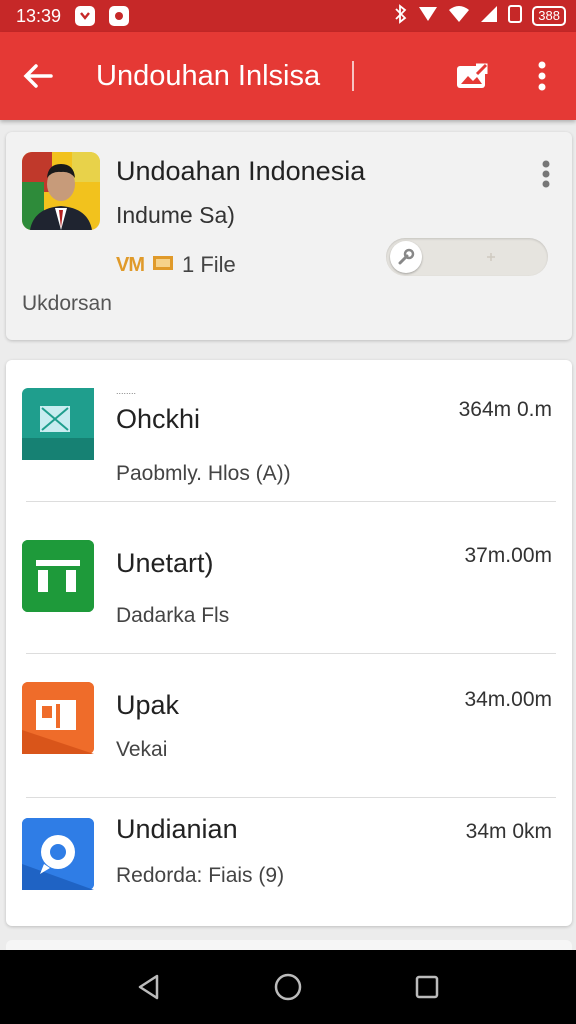  I want to click on share-image-icon, so click(472, 75).